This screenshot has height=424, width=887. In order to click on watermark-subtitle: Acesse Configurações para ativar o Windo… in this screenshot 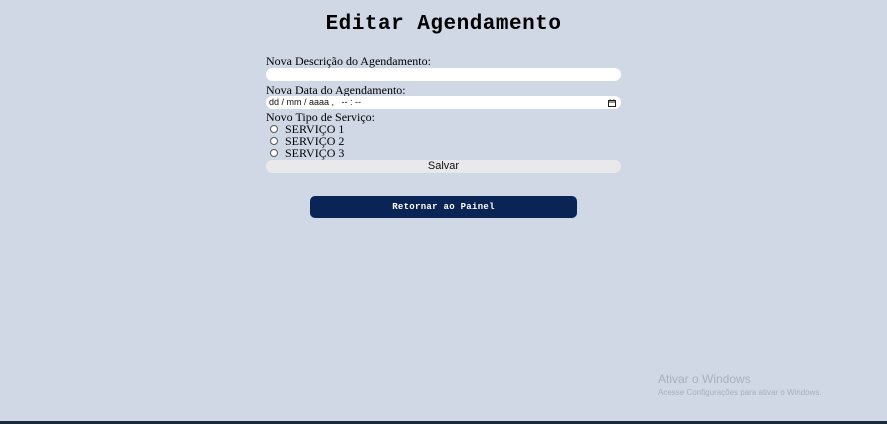, I will do `click(740, 392)`.